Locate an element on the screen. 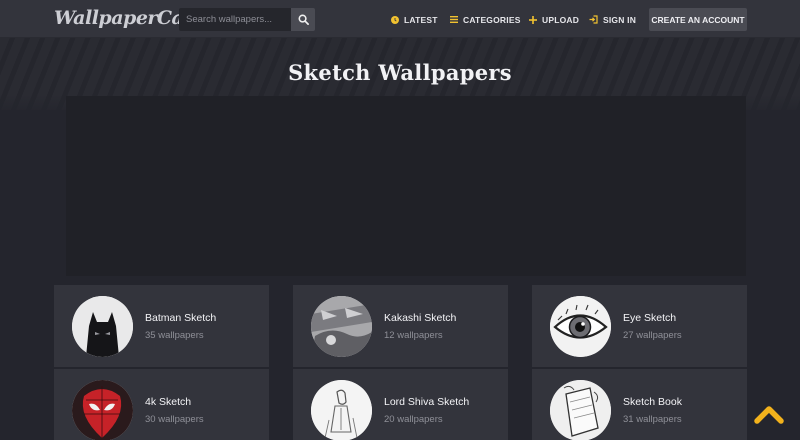  nav-sign-in: SIGN IN is located at coordinates (612, 19).